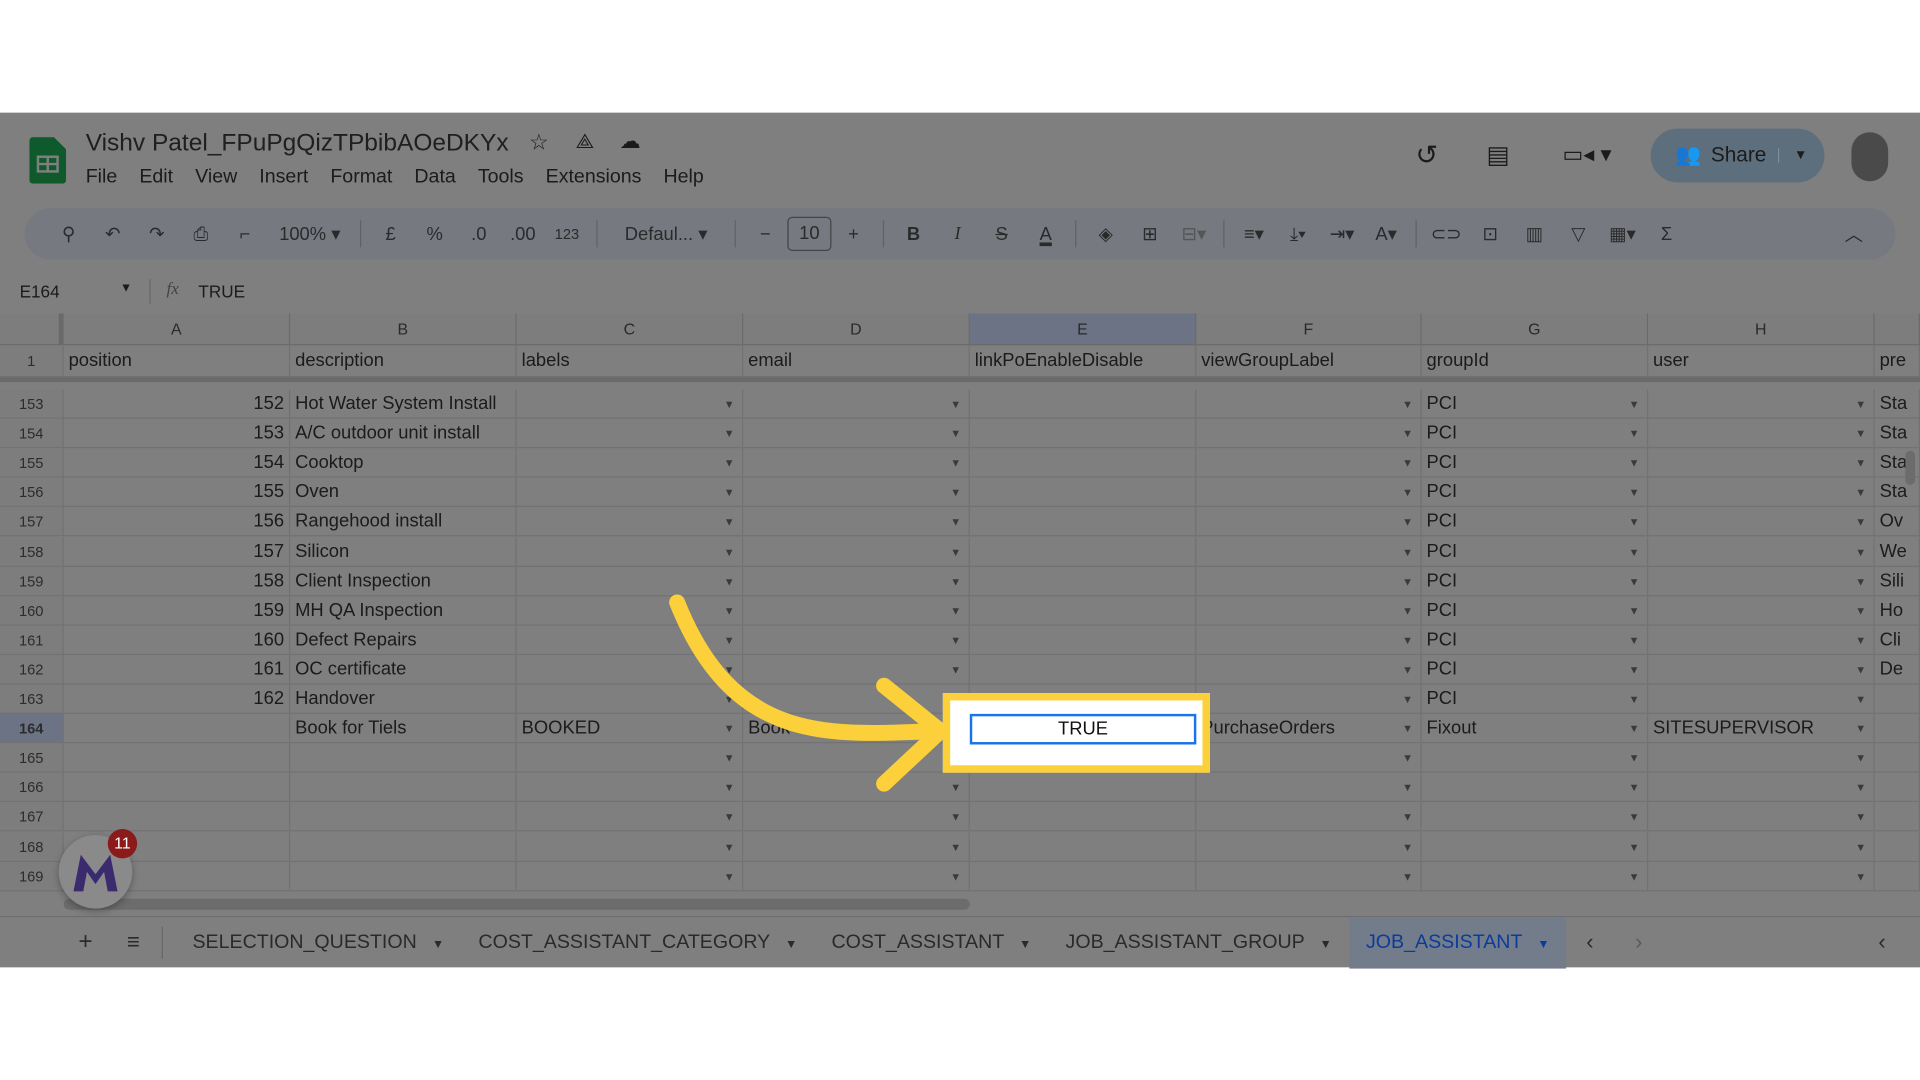  What do you see at coordinates (809, 693) in the screenshot?
I see `arrow-annotation-icon` at bounding box center [809, 693].